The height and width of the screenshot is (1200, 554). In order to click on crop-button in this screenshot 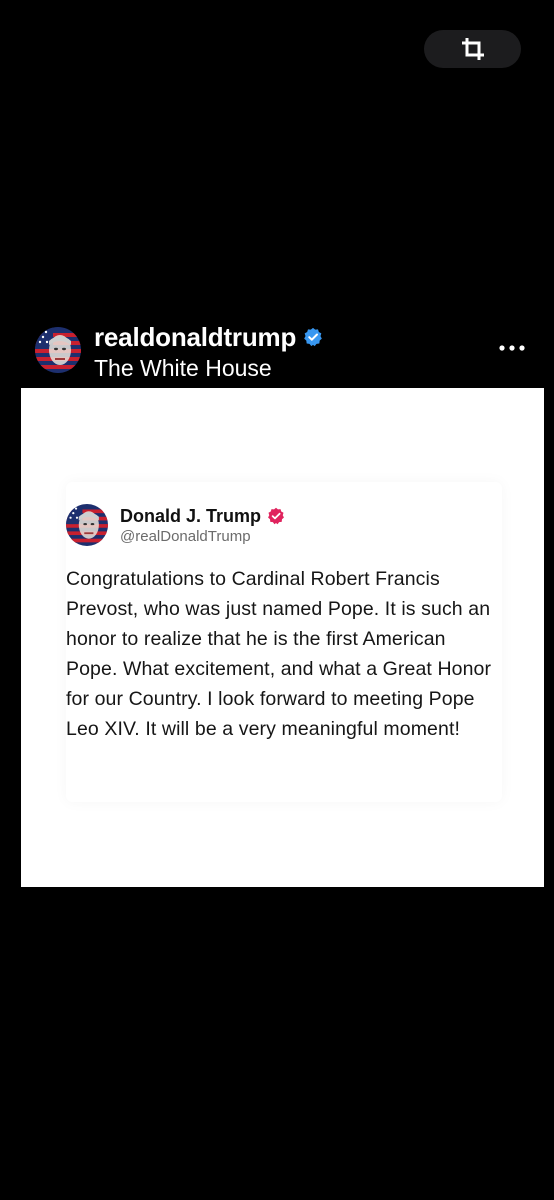, I will do `click(472, 49)`.